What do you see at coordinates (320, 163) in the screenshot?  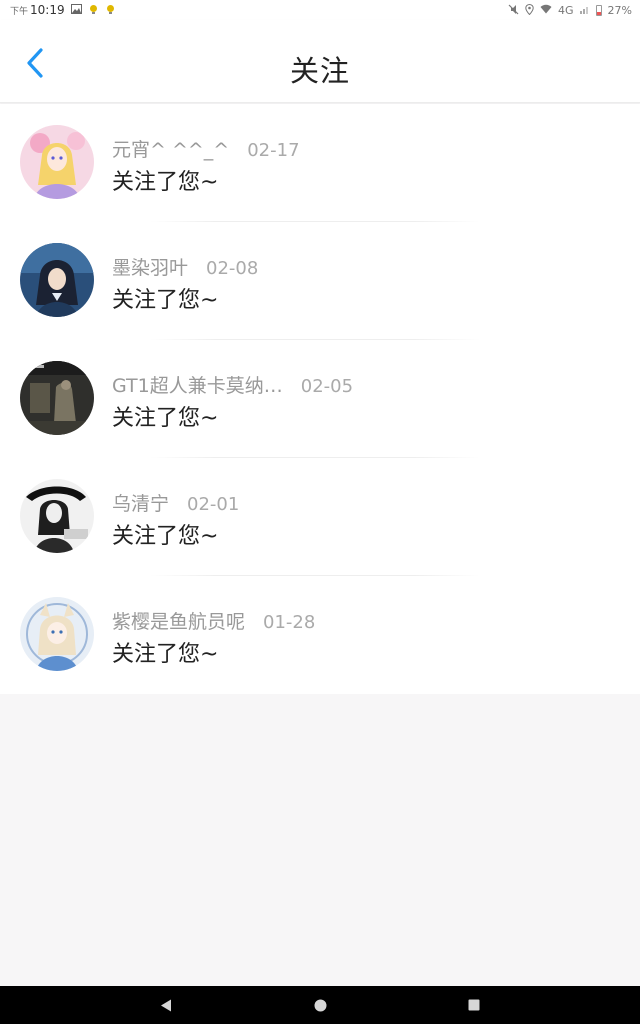 I see `list-item: 元宵^ ^^_^ 02-17 关注了您~` at bounding box center [320, 163].